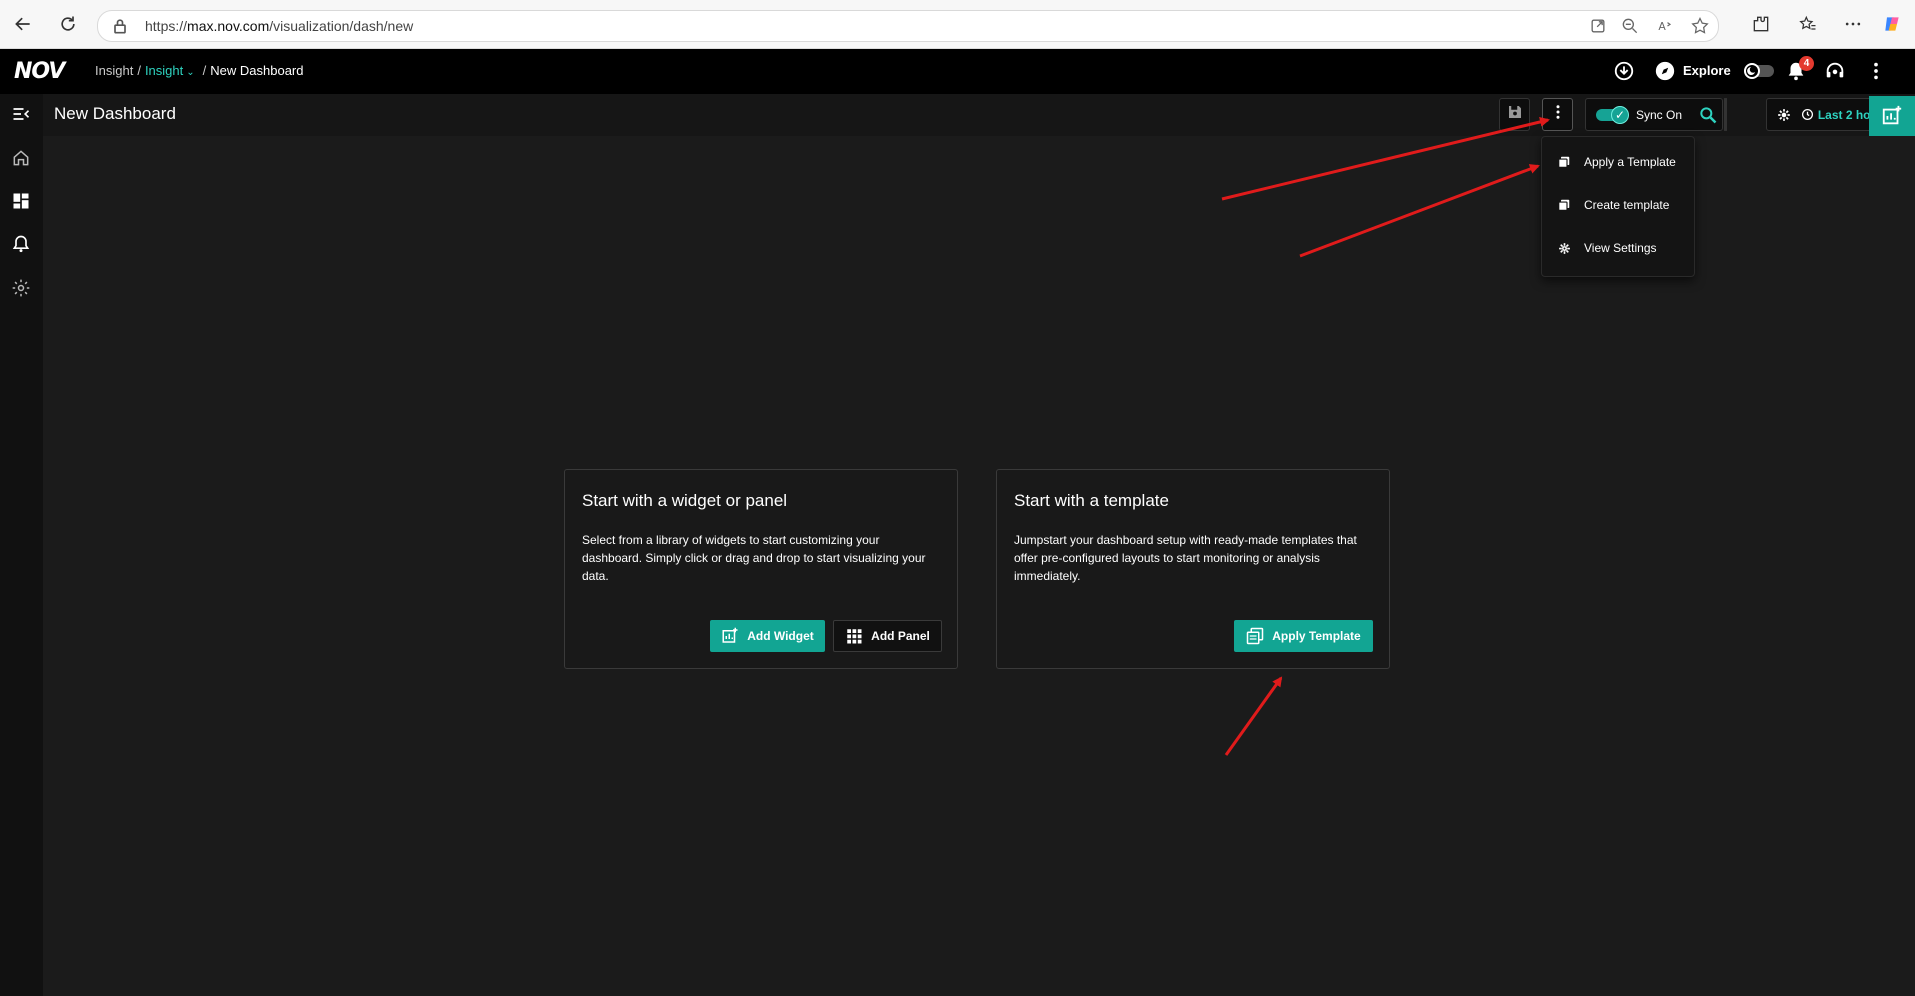 This screenshot has width=1915, height=996. I want to click on nov-logo: NOV, so click(39, 71).